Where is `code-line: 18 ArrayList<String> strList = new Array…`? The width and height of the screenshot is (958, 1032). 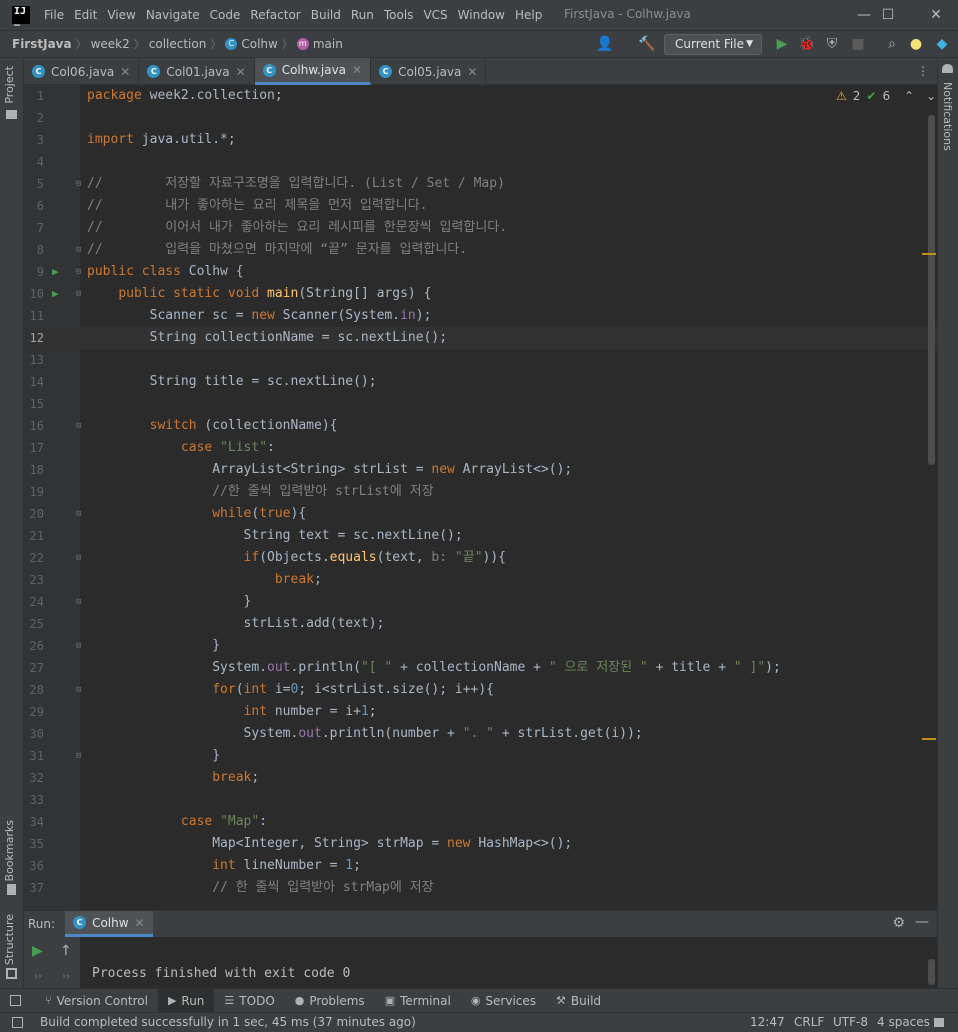 code-line: 18 ArrayList<String> strList = new Array… is located at coordinates (480, 470).